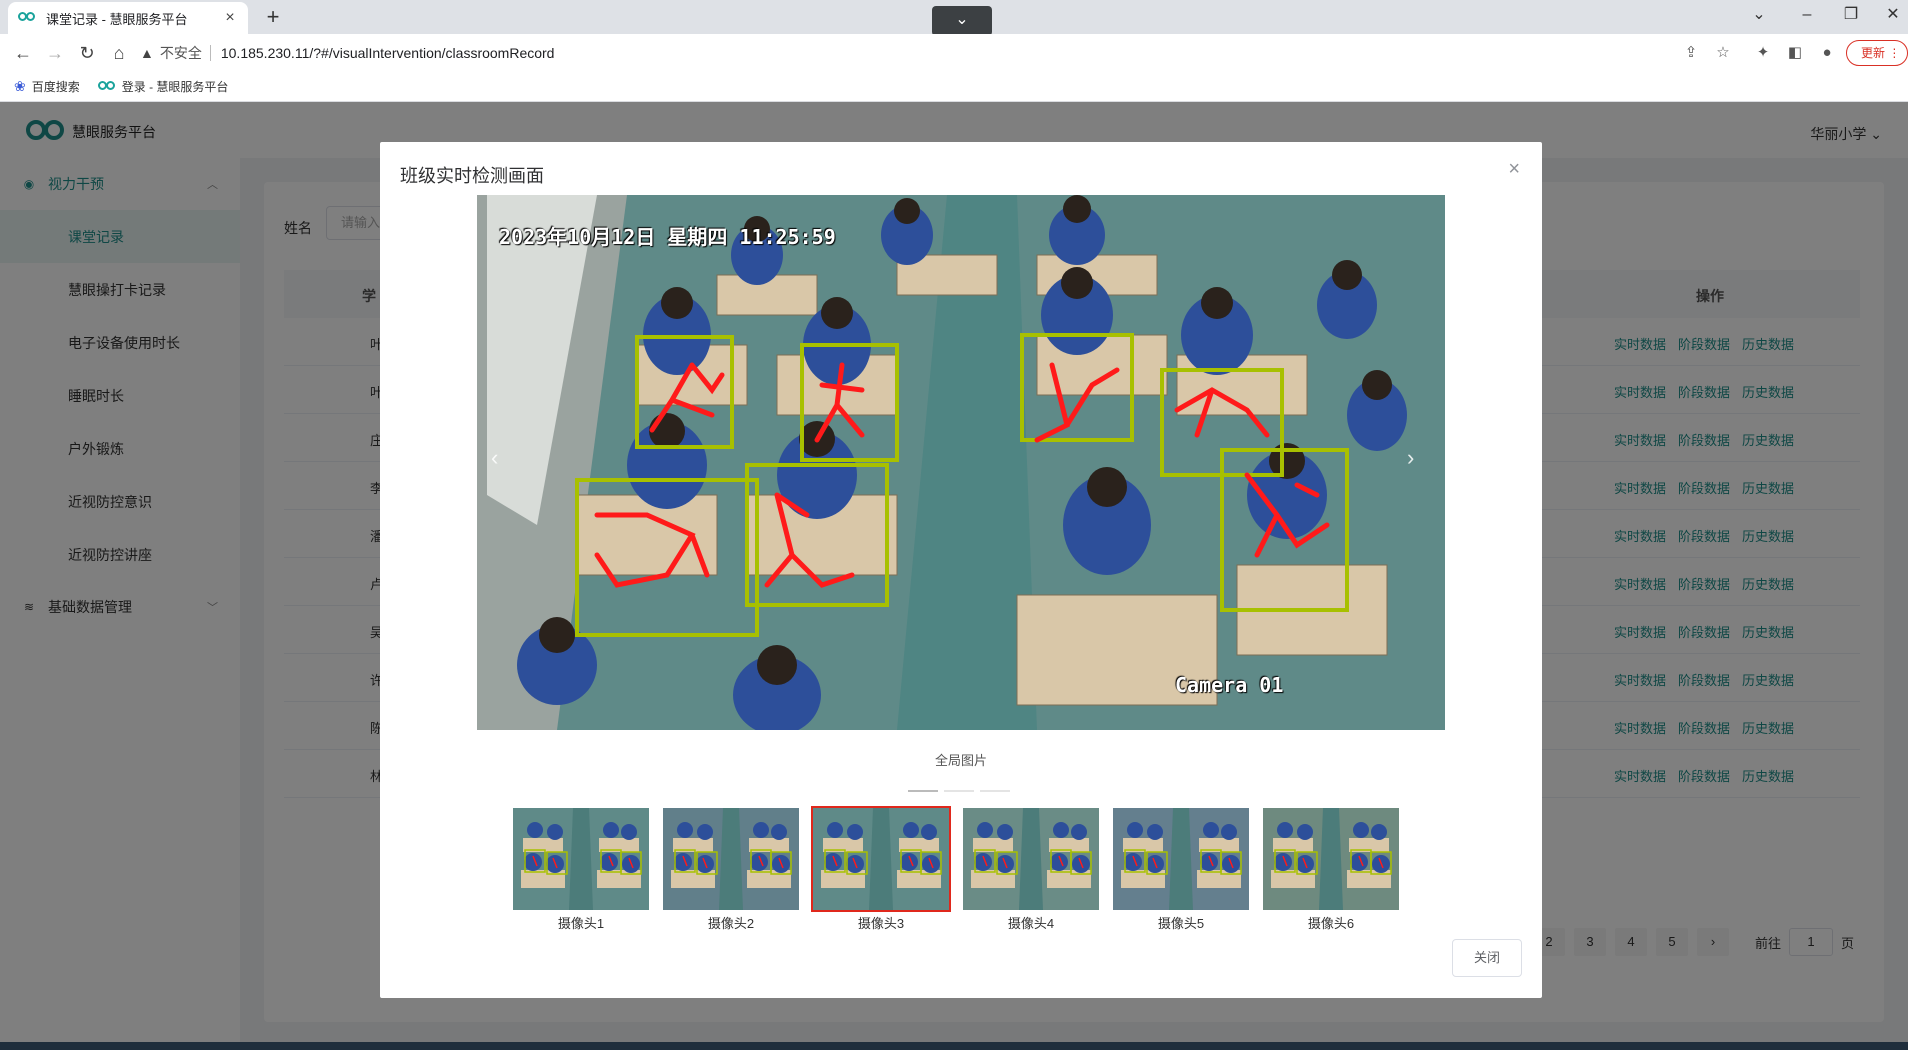 Image resolution: width=1908 pixels, height=1050 pixels. Describe the element at coordinates (667, 237) in the screenshot. I see `camera-timestamp: 2023年10月12日 星期四 11:25:59` at that location.